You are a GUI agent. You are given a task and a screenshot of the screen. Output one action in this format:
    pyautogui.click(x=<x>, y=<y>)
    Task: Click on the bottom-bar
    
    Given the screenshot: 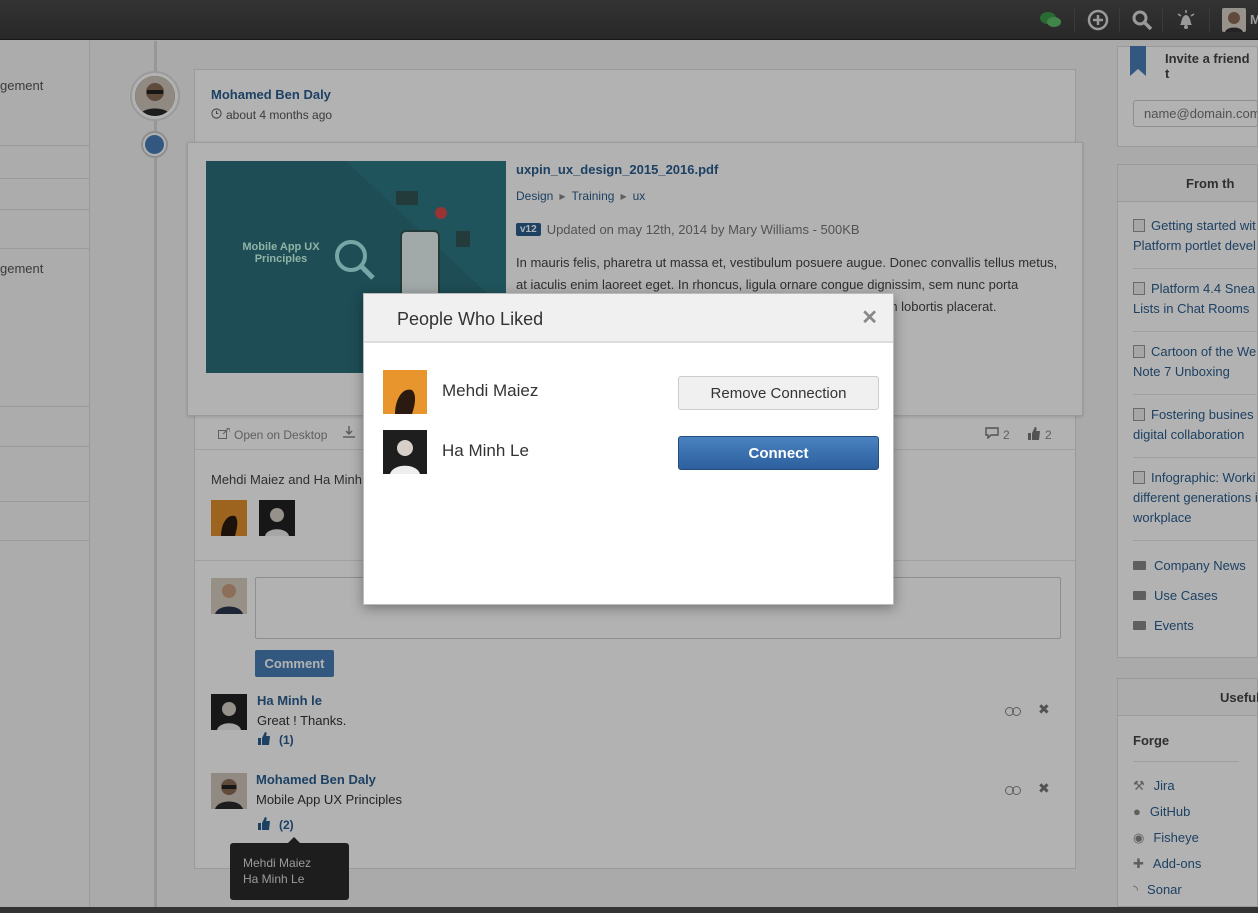 What is the action you would take?
    pyautogui.click(x=629, y=910)
    